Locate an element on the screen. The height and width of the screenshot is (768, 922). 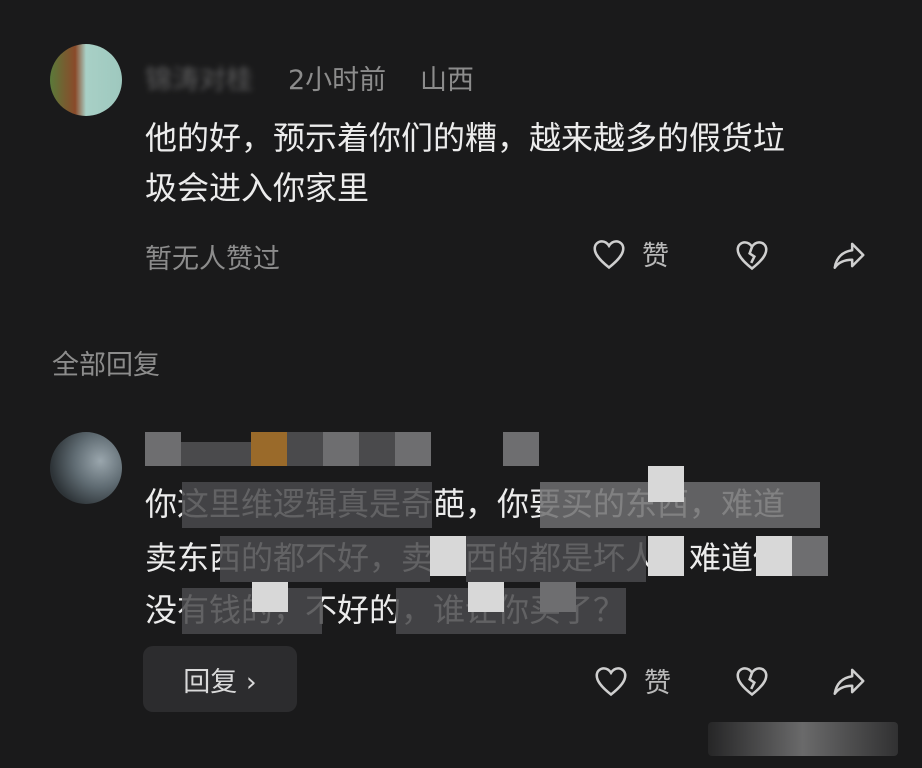
watermark is located at coordinates (803, 739).